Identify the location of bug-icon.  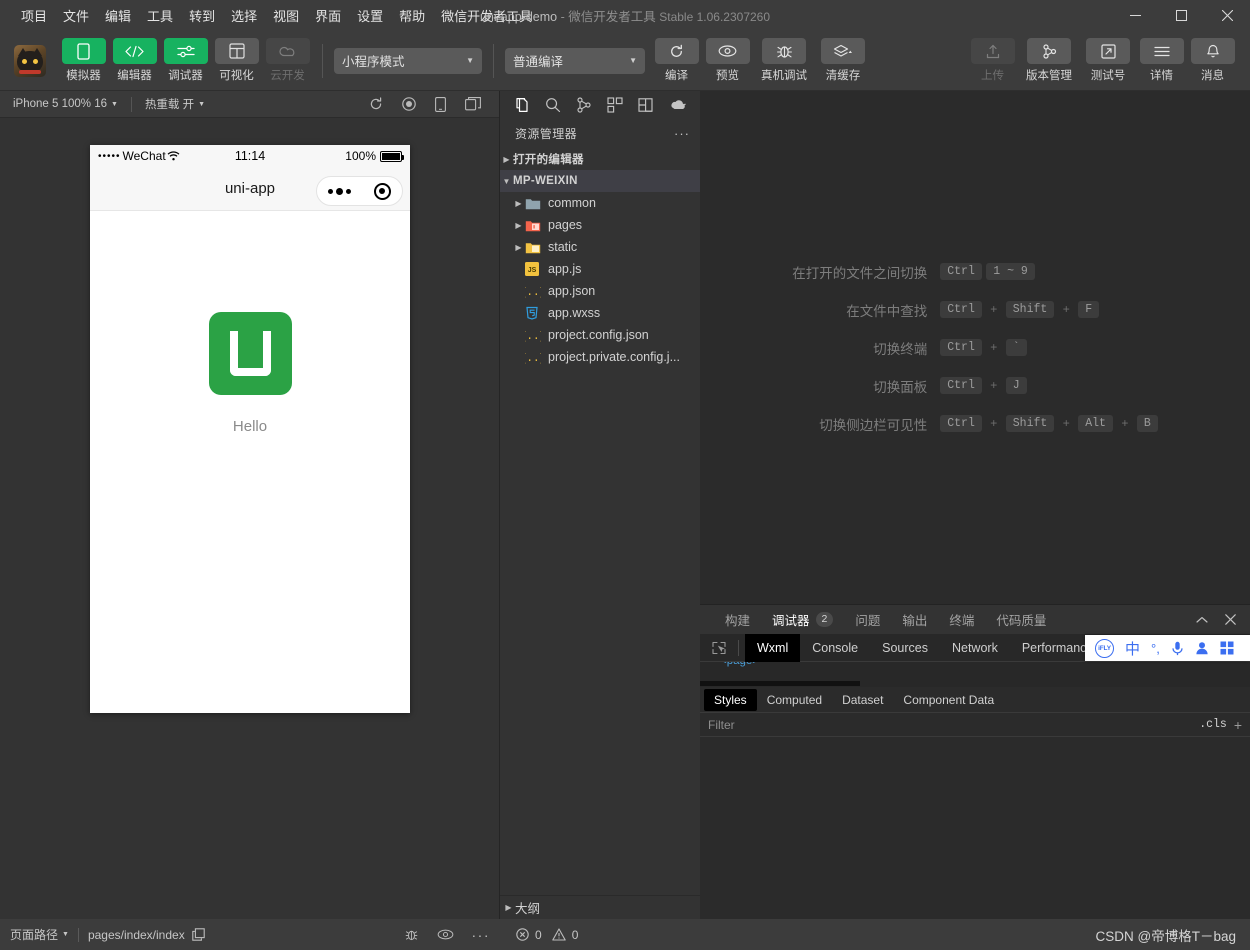
(411, 935).